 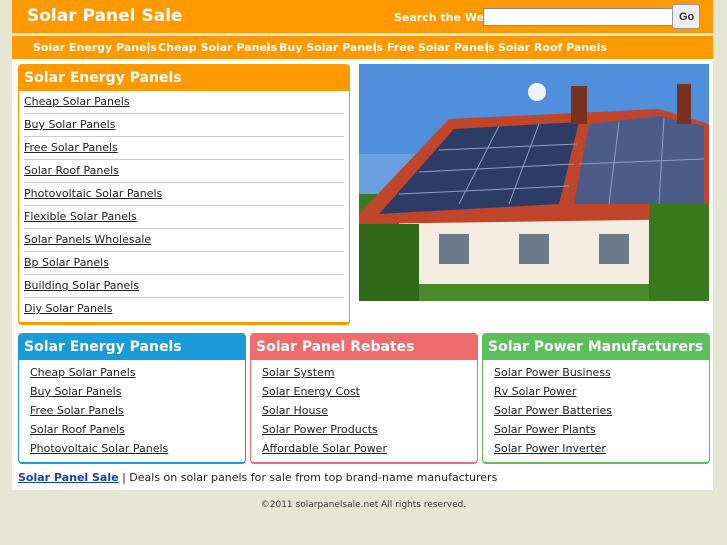 I want to click on box-title: Solar Panel Rebates, so click(x=364, y=347).